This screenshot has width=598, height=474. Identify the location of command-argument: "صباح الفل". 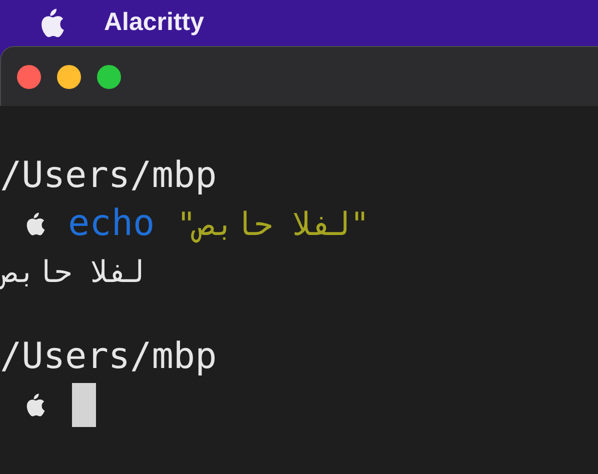
(273, 224).